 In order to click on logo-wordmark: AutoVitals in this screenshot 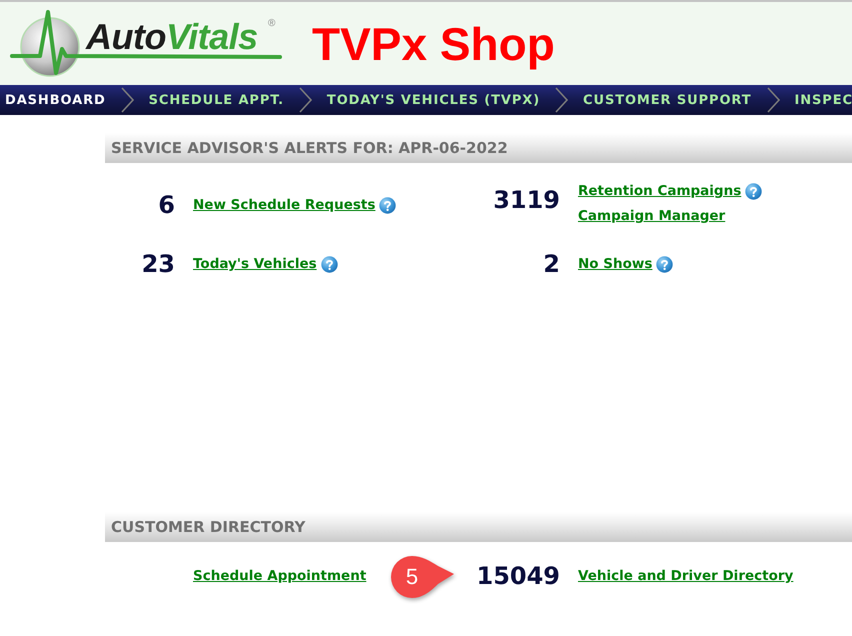, I will do `click(172, 36)`.